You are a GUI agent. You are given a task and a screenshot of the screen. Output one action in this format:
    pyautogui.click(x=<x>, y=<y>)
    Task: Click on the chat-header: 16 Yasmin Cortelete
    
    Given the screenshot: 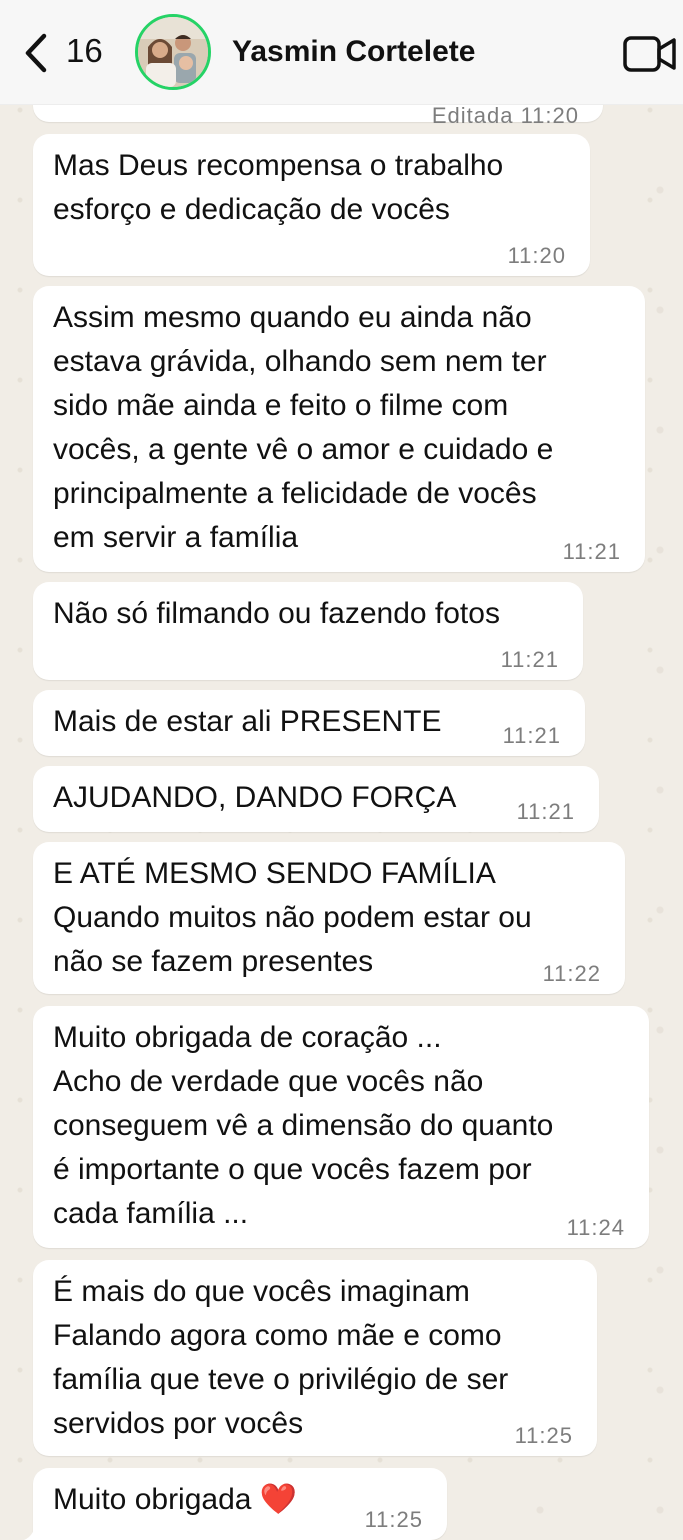 What is the action you would take?
    pyautogui.click(x=341, y=52)
    